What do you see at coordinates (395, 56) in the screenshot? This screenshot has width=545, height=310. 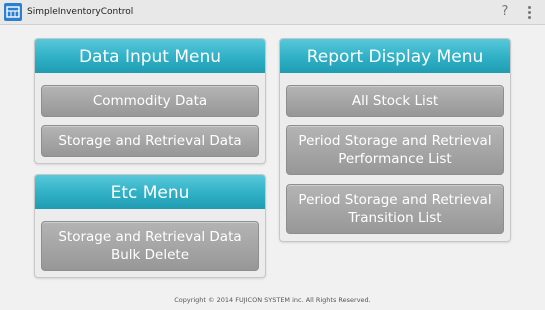 I see `report-display-menu-title: Report Display Menu` at bounding box center [395, 56].